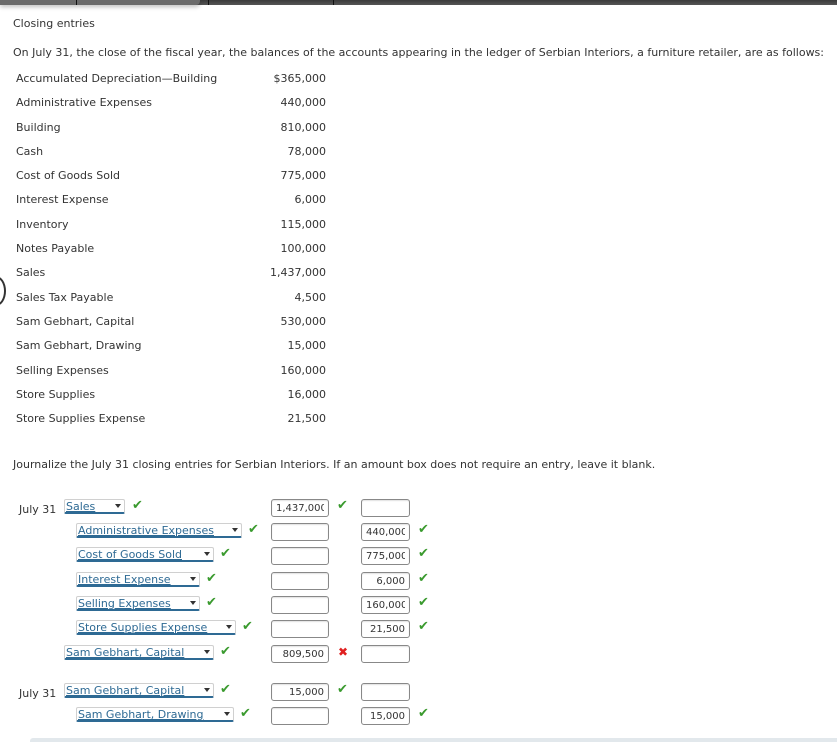 This screenshot has height=742, width=837. I want to click on ledger-account: Building, so click(38, 127).